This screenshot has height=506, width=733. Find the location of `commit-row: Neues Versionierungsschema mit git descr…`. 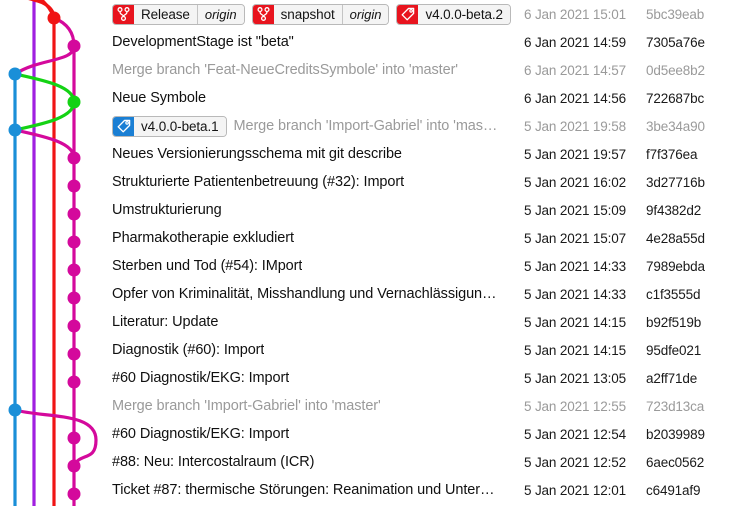

commit-row: Neues Versionierungsschema mit git descr… is located at coordinates (366, 154).